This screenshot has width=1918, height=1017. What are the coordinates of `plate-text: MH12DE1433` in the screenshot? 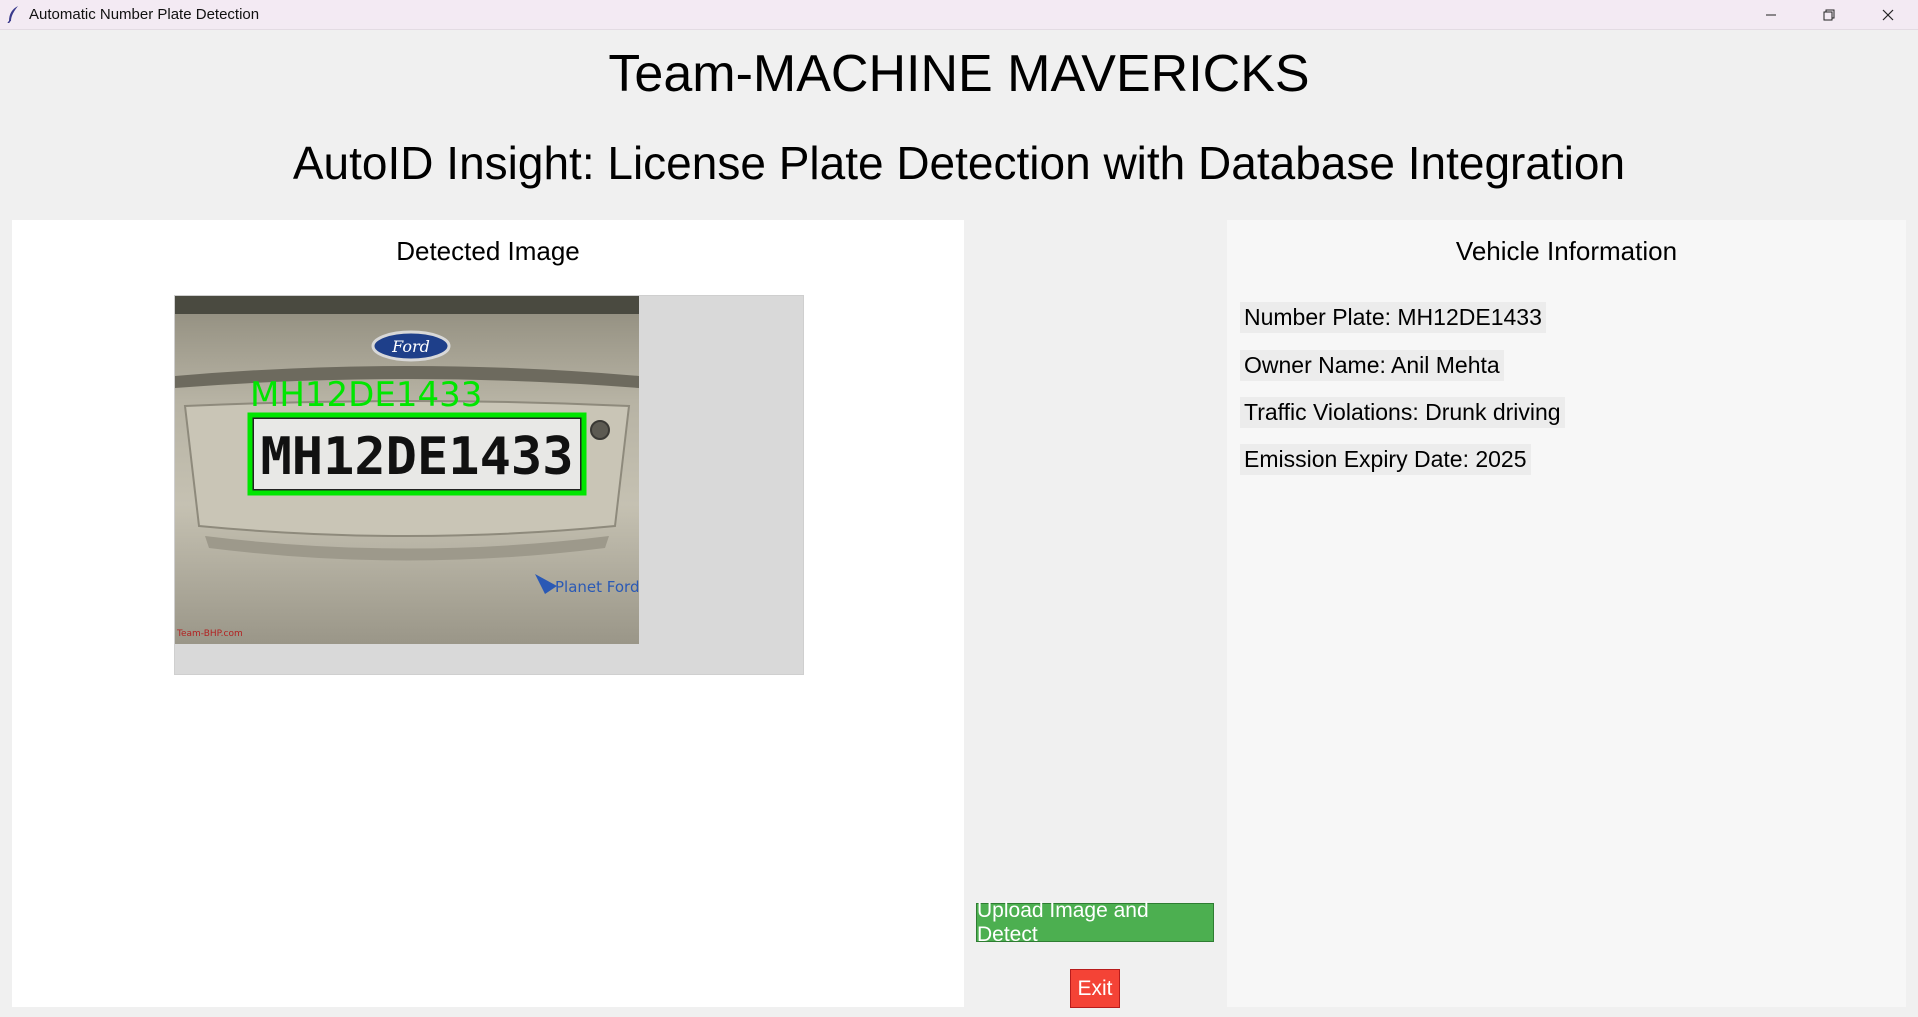 It's located at (416, 457).